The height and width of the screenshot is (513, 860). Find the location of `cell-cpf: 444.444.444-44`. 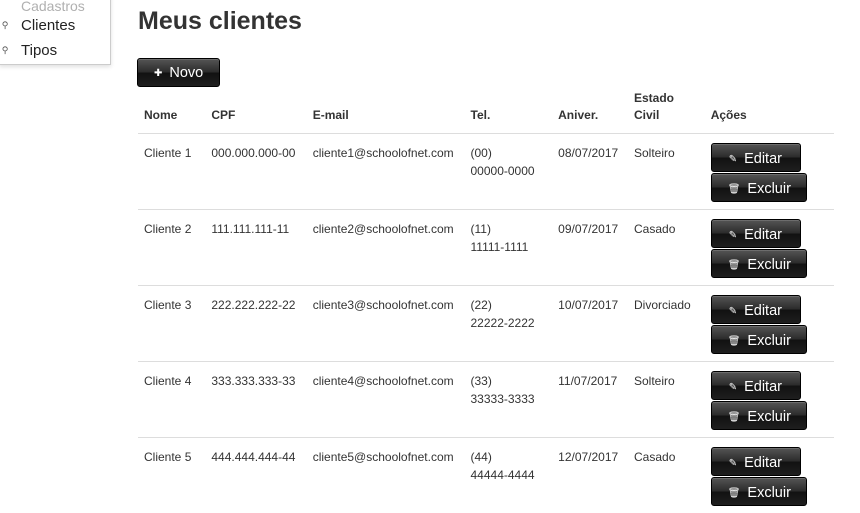

cell-cpf: 444.444.444-44 is located at coordinates (255, 475).